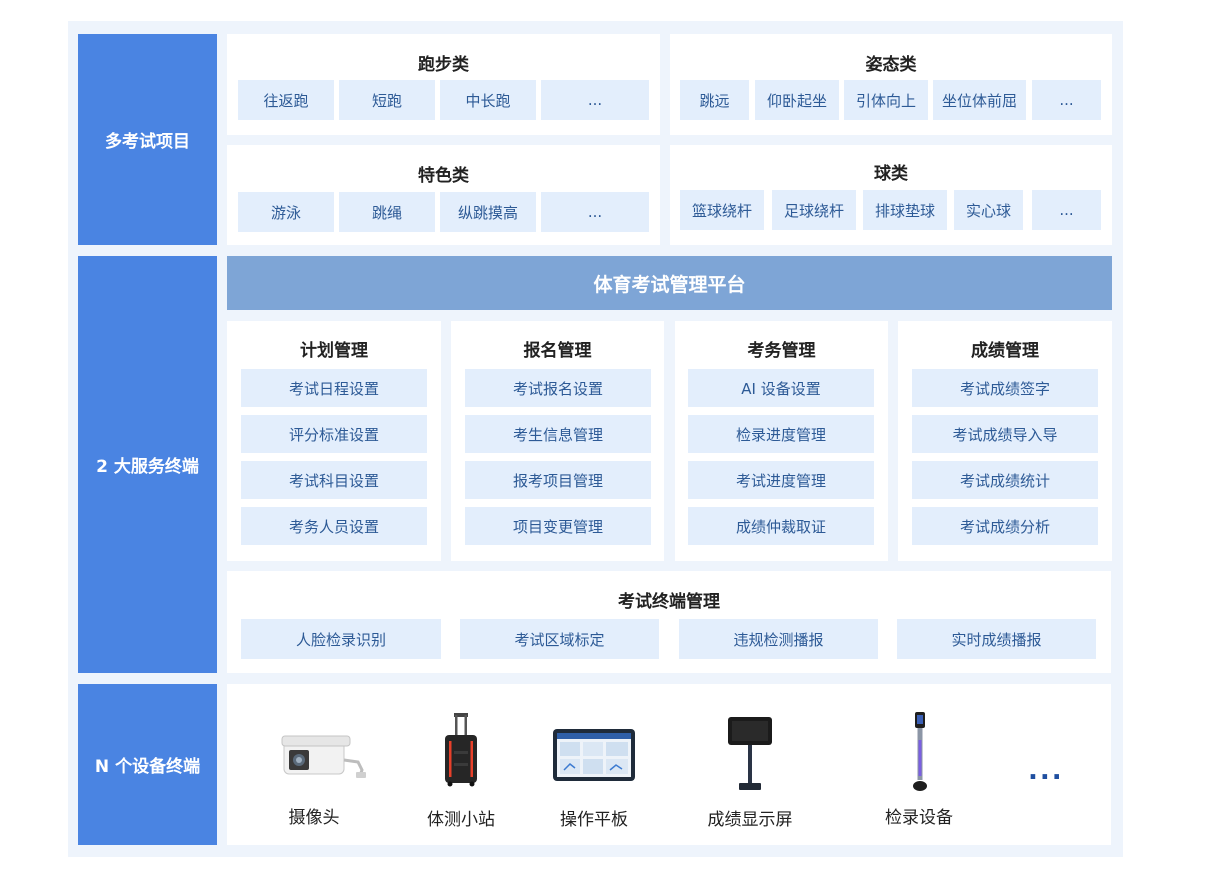 The image size is (1216, 884). I want to click on terminal-item: 考试区域标定, so click(559, 639).